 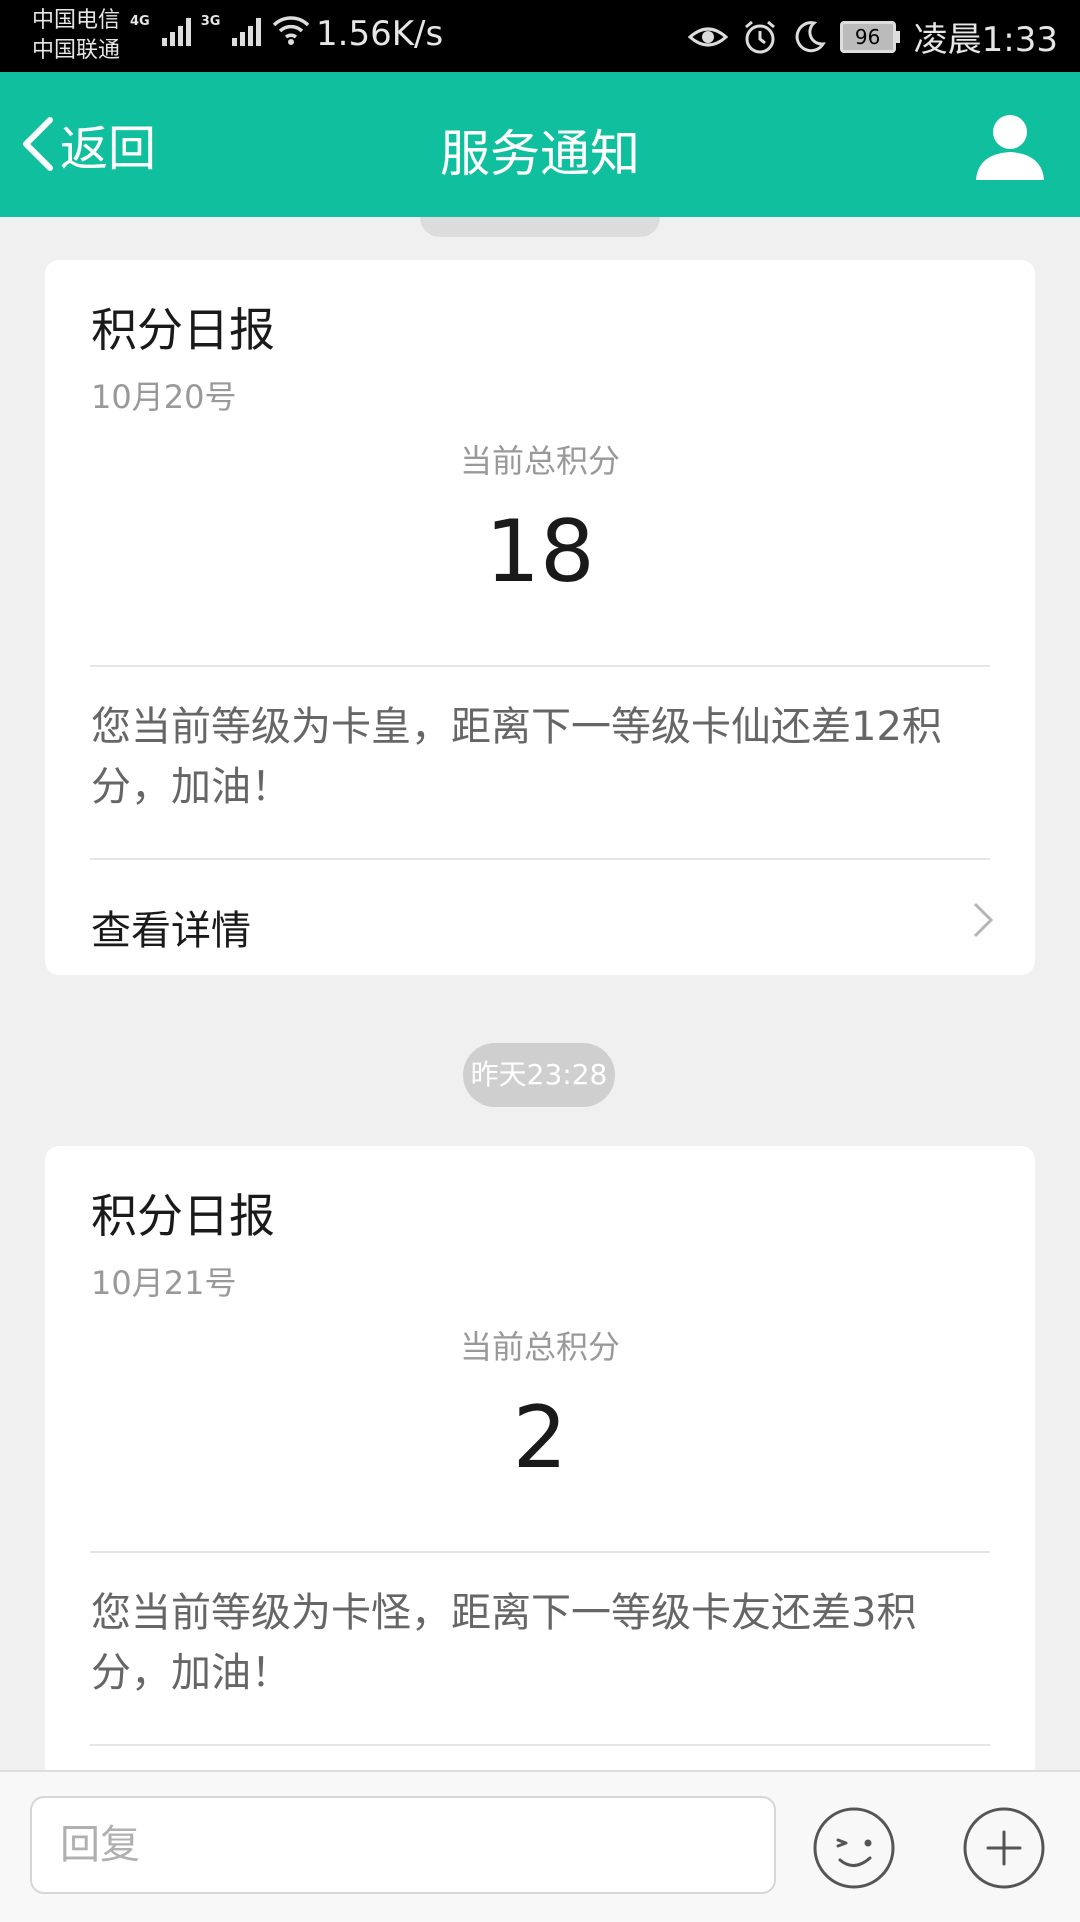 What do you see at coordinates (854, 1848) in the screenshot?
I see `emoji-icon` at bounding box center [854, 1848].